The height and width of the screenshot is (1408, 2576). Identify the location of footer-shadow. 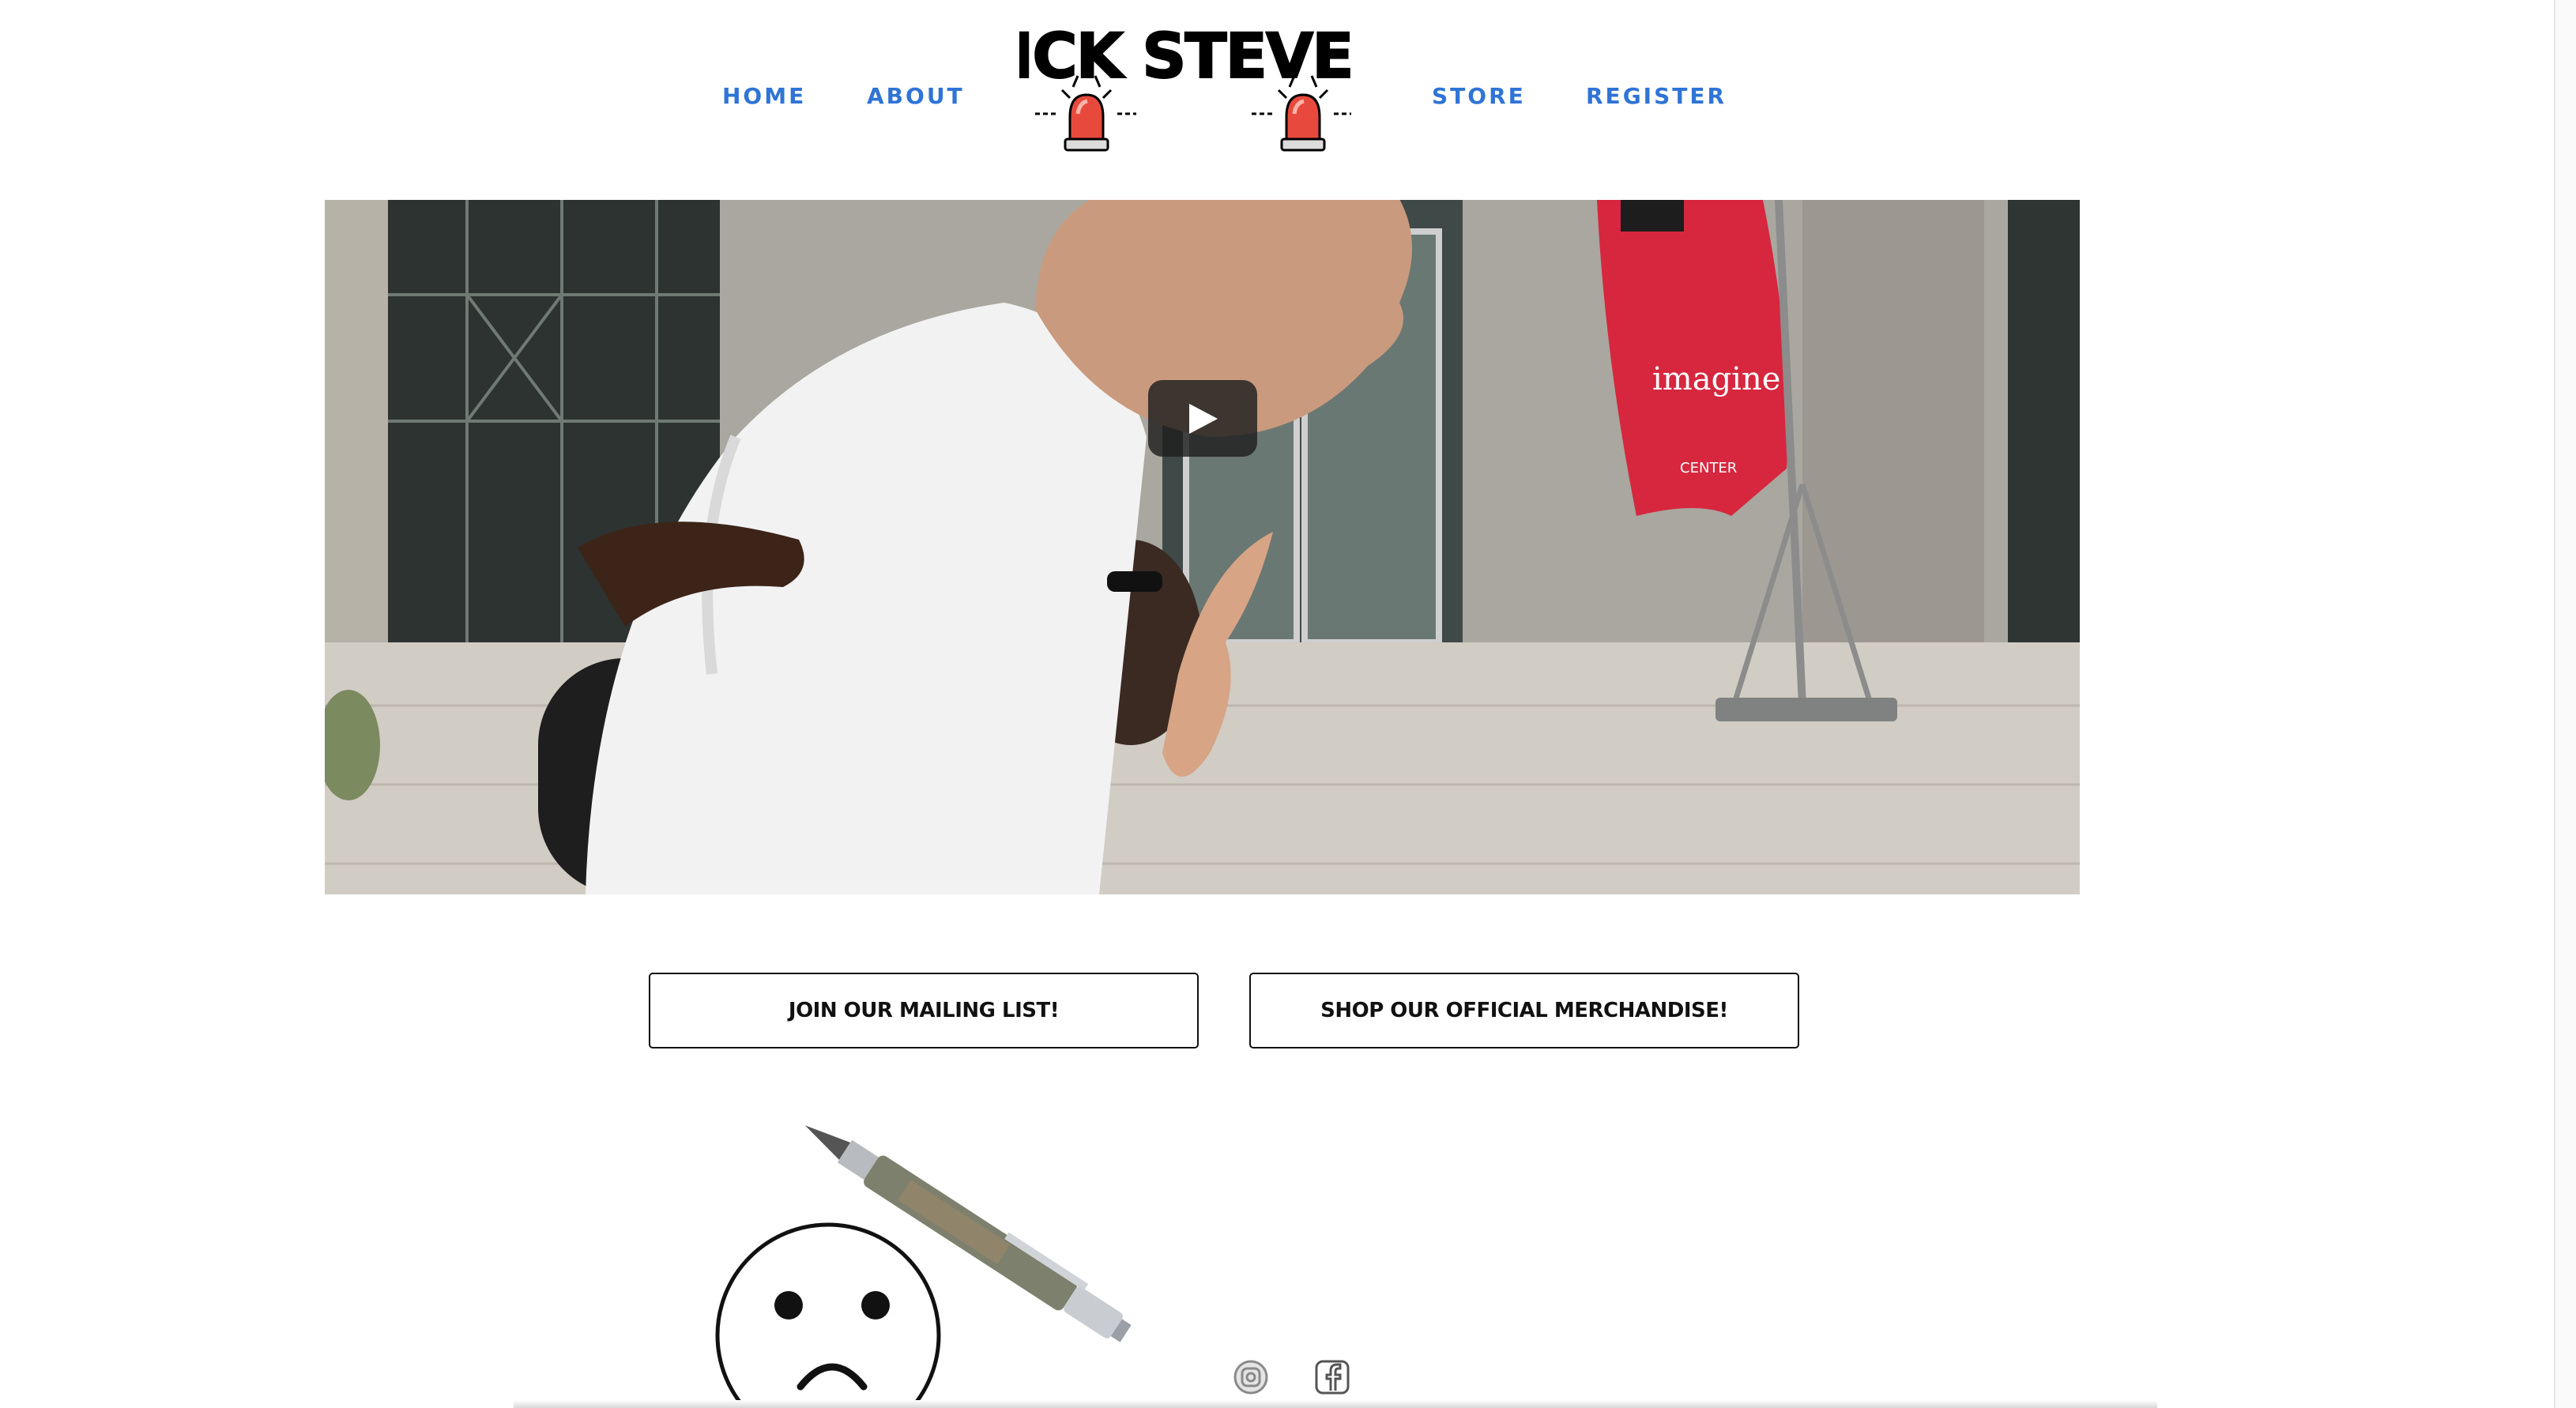
(1335, 1404).